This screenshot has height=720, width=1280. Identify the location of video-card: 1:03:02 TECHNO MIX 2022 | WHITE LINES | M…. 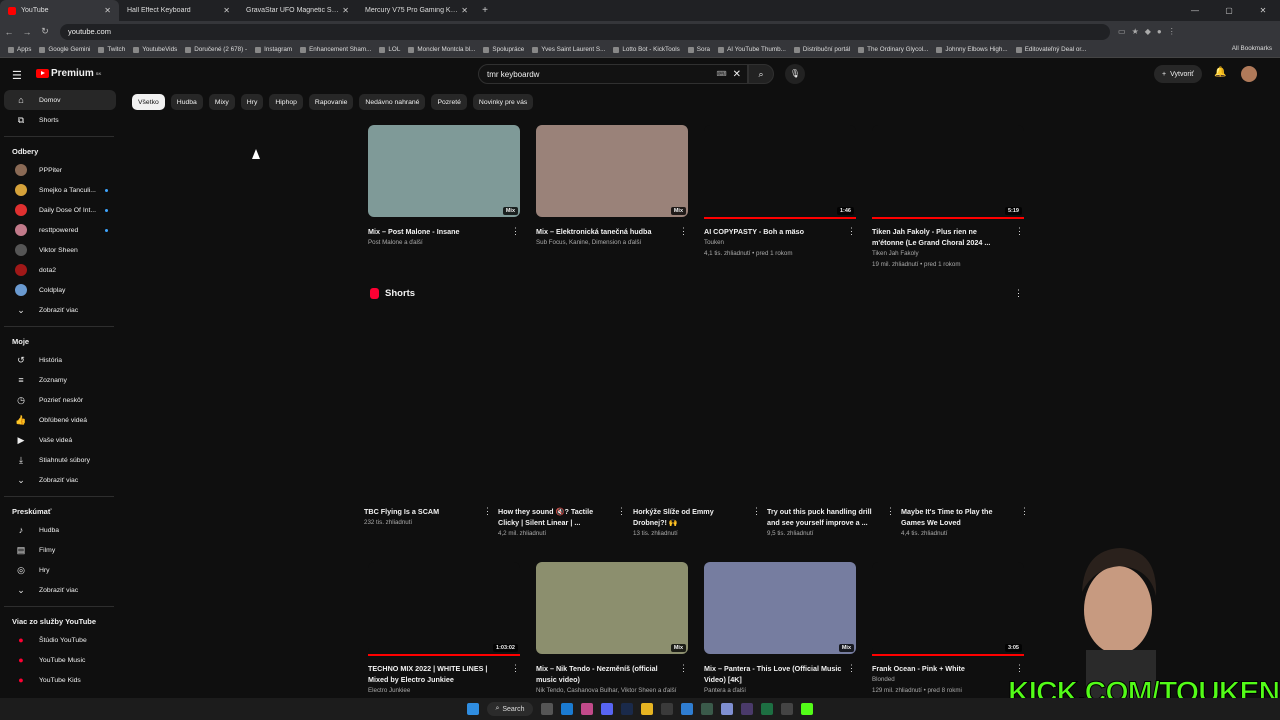
(444, 629).